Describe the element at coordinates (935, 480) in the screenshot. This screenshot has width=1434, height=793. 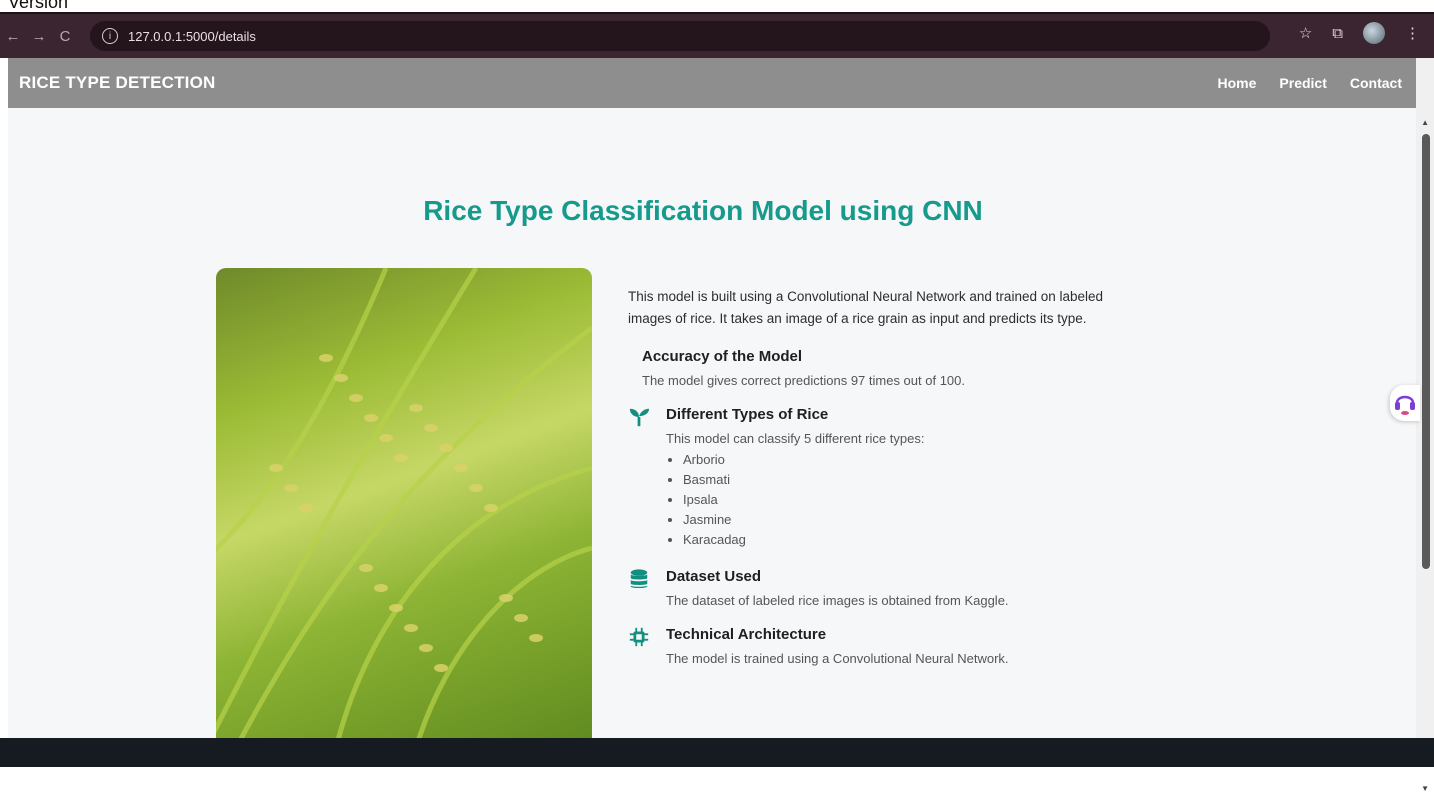
I see `list-item: Basmati` at that location.